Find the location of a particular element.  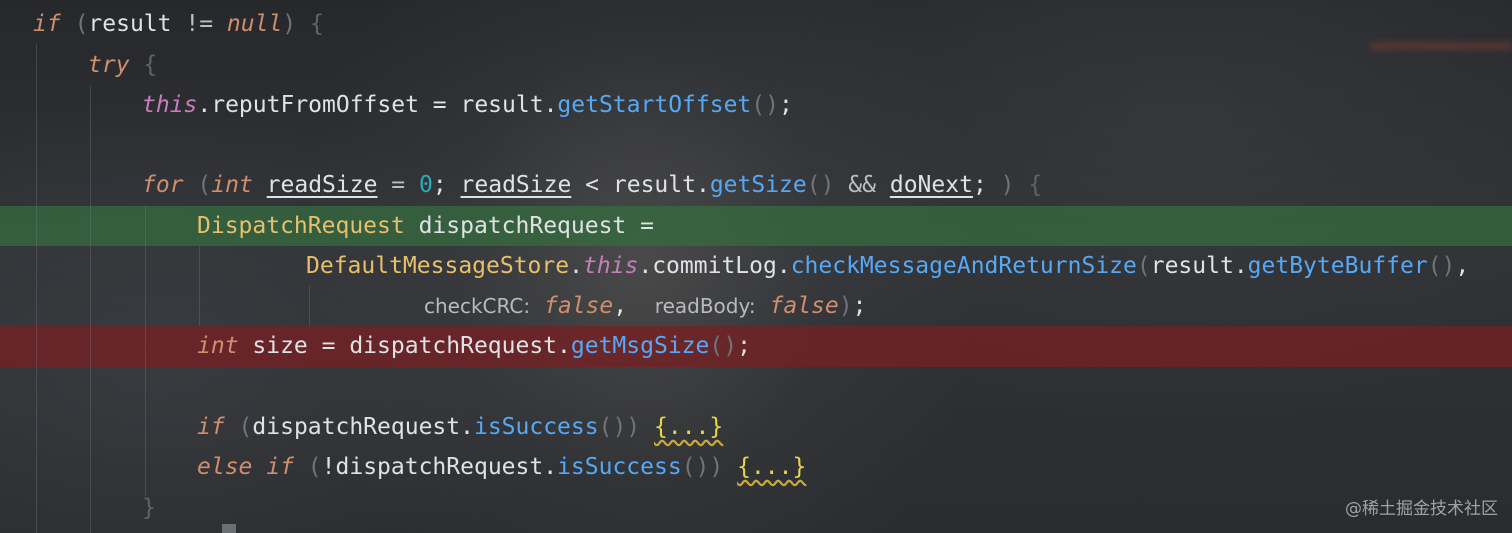

keyword: for is located at coordinates (163, 185).